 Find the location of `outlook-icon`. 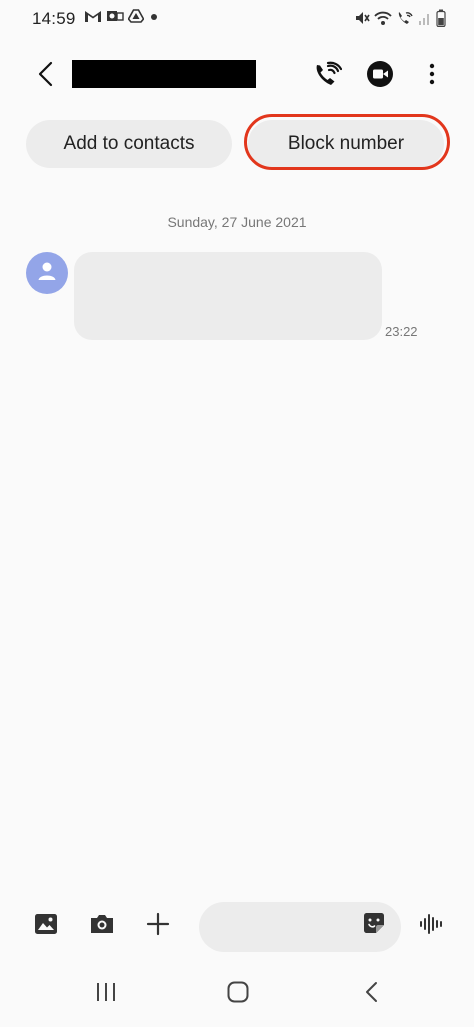

outlook-icon is located at coordinates (115, 16).